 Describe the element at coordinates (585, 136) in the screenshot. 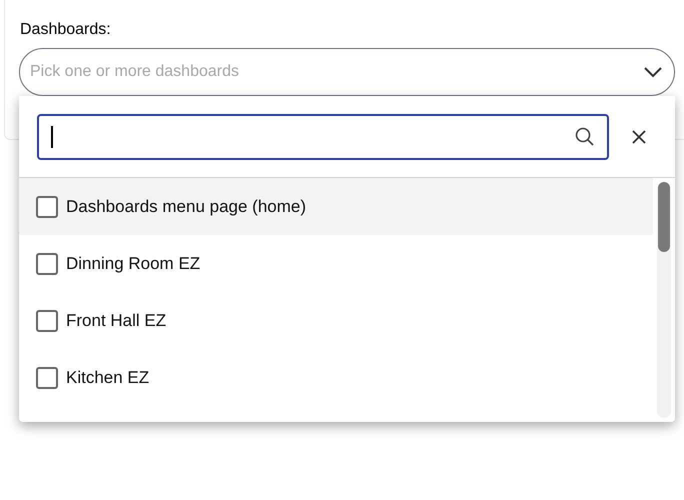

I see `search-icon` at that location.